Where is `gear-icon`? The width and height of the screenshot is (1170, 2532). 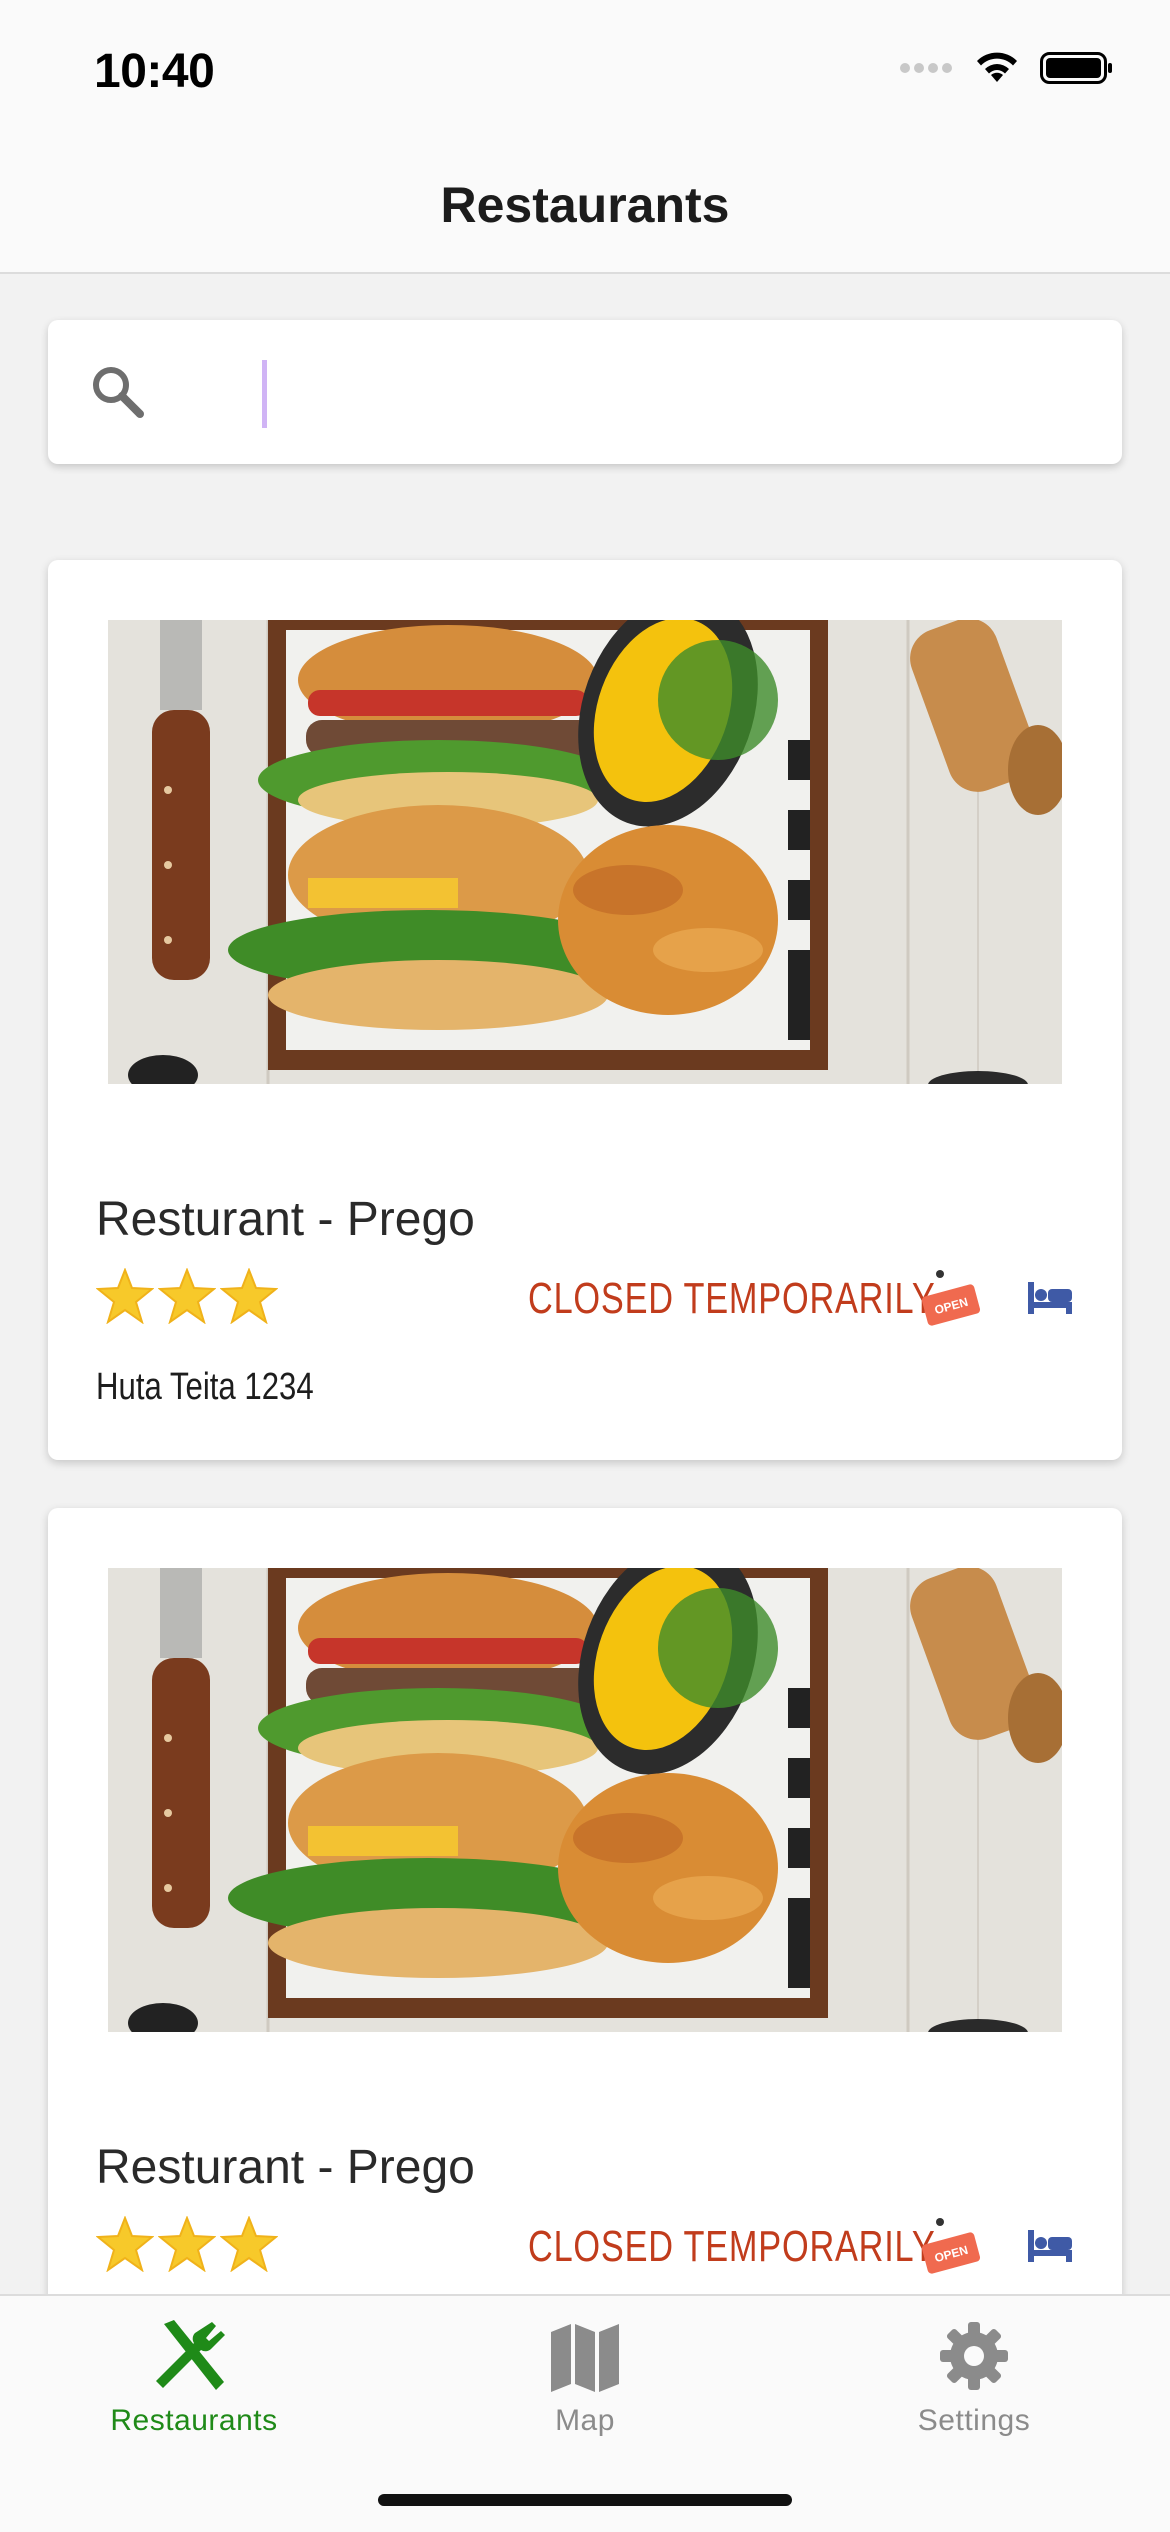
gear-icon is located at coordinates (974, 2356).